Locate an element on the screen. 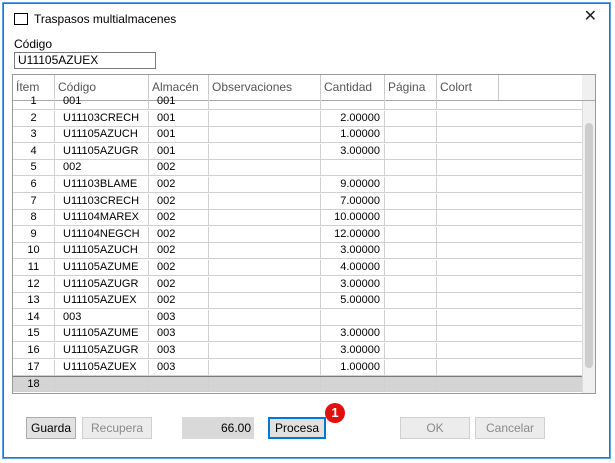 This screenshot has width=615, height=463. cell-item: 12 is located at coordinates (34, 284).